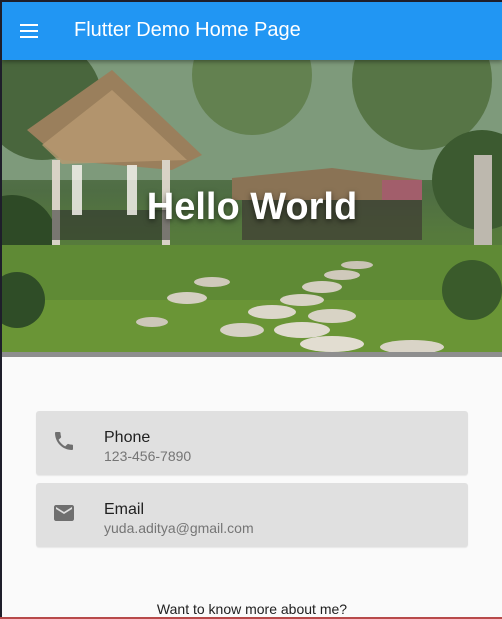  Describe the element at coordinates (127, 437) in the screenshot. I see `phone-title: Phone` at that location.